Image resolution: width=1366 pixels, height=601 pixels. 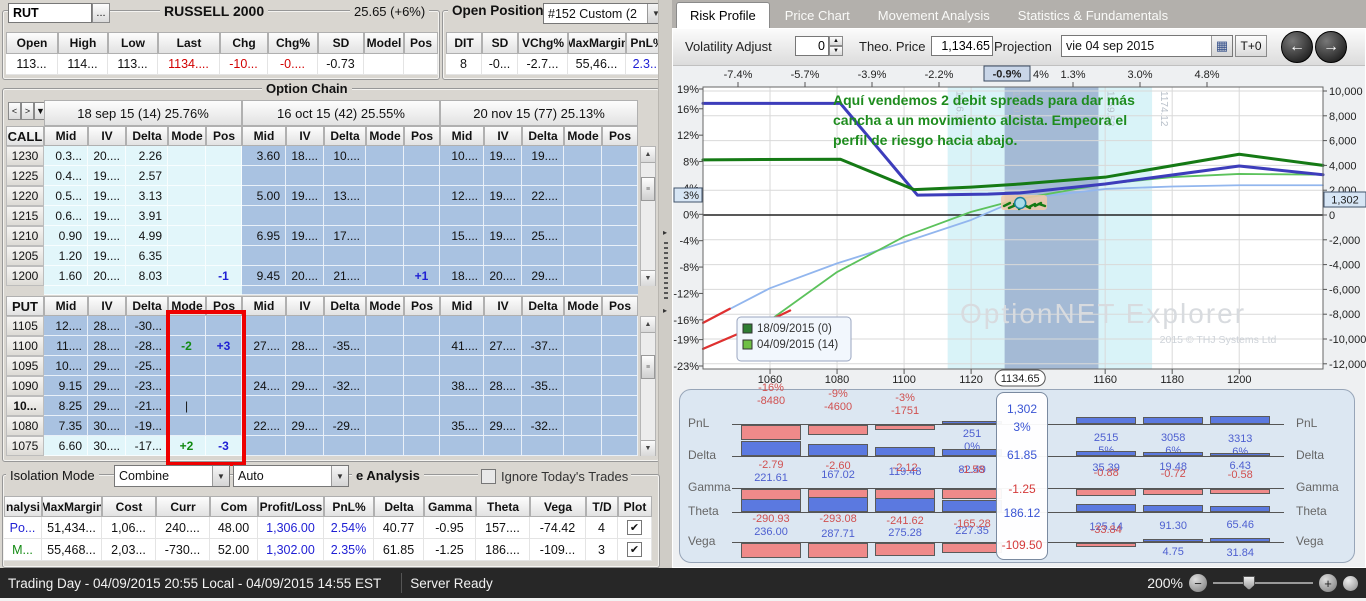 What do you see at coordinates (224, 346) in the screenshot?
I see `chain-cell: +3` at bounding box center [224, 346].